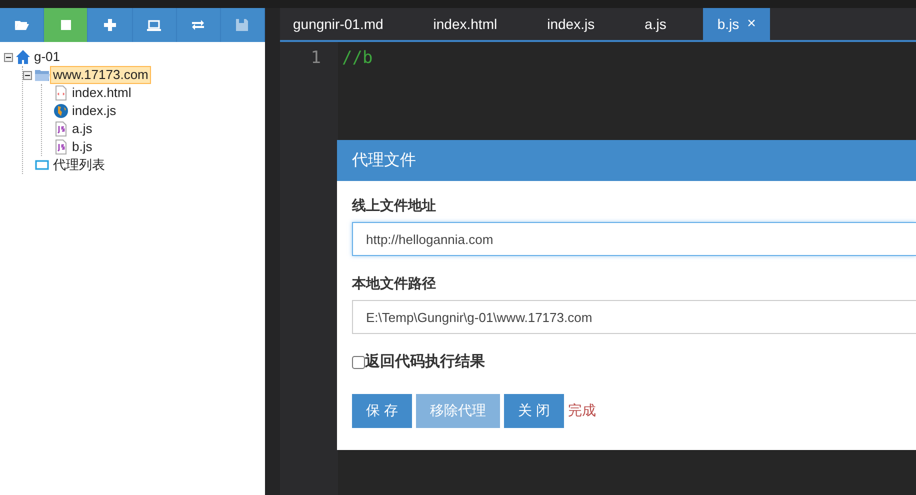 This screenshot has width=916, height=495. Describe the element at coordinates (42, 165) in the screenshot. I see `window-icon` at that location.